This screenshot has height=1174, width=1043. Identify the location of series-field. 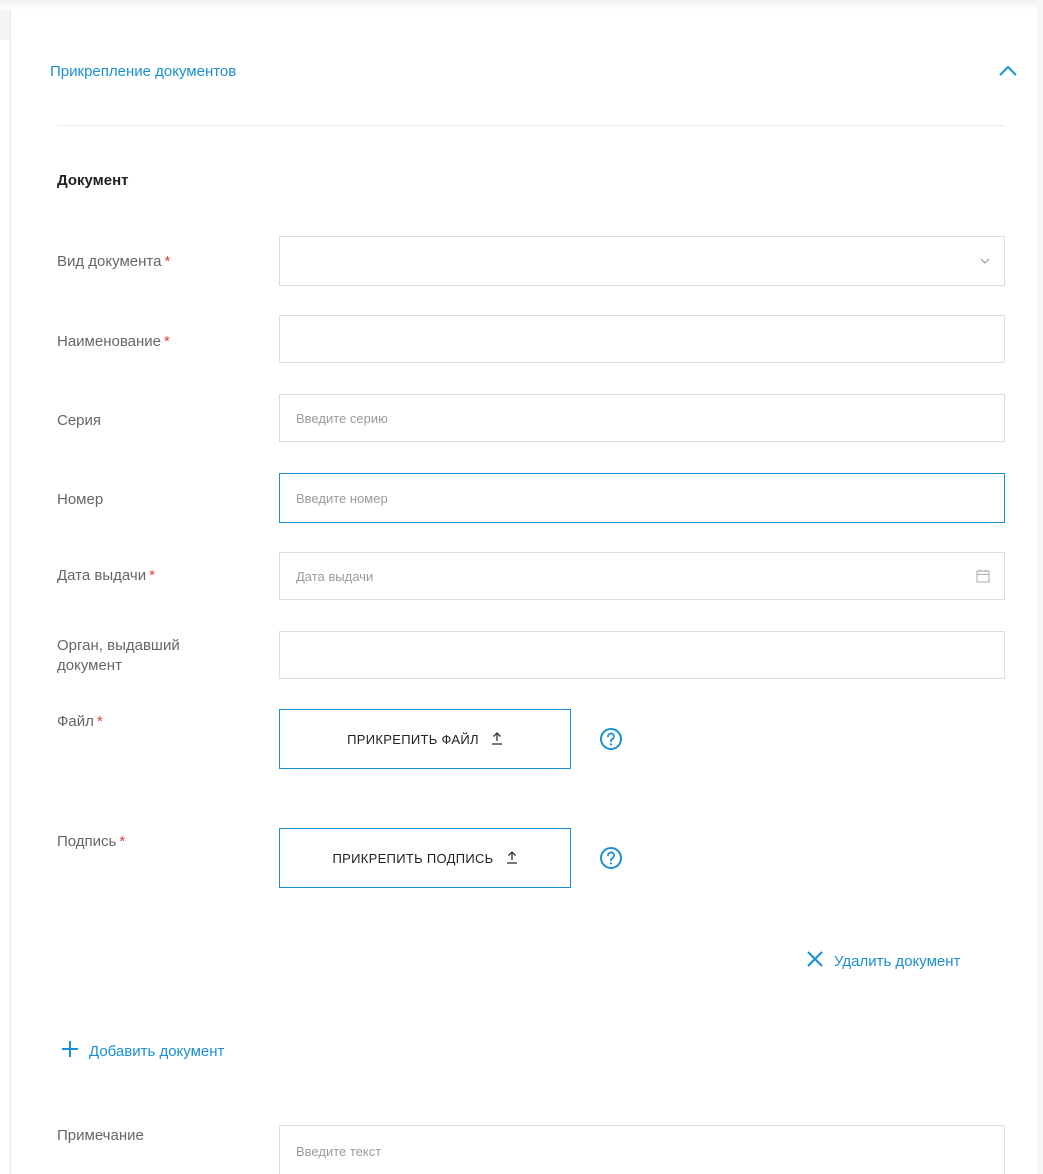
(642, 418).